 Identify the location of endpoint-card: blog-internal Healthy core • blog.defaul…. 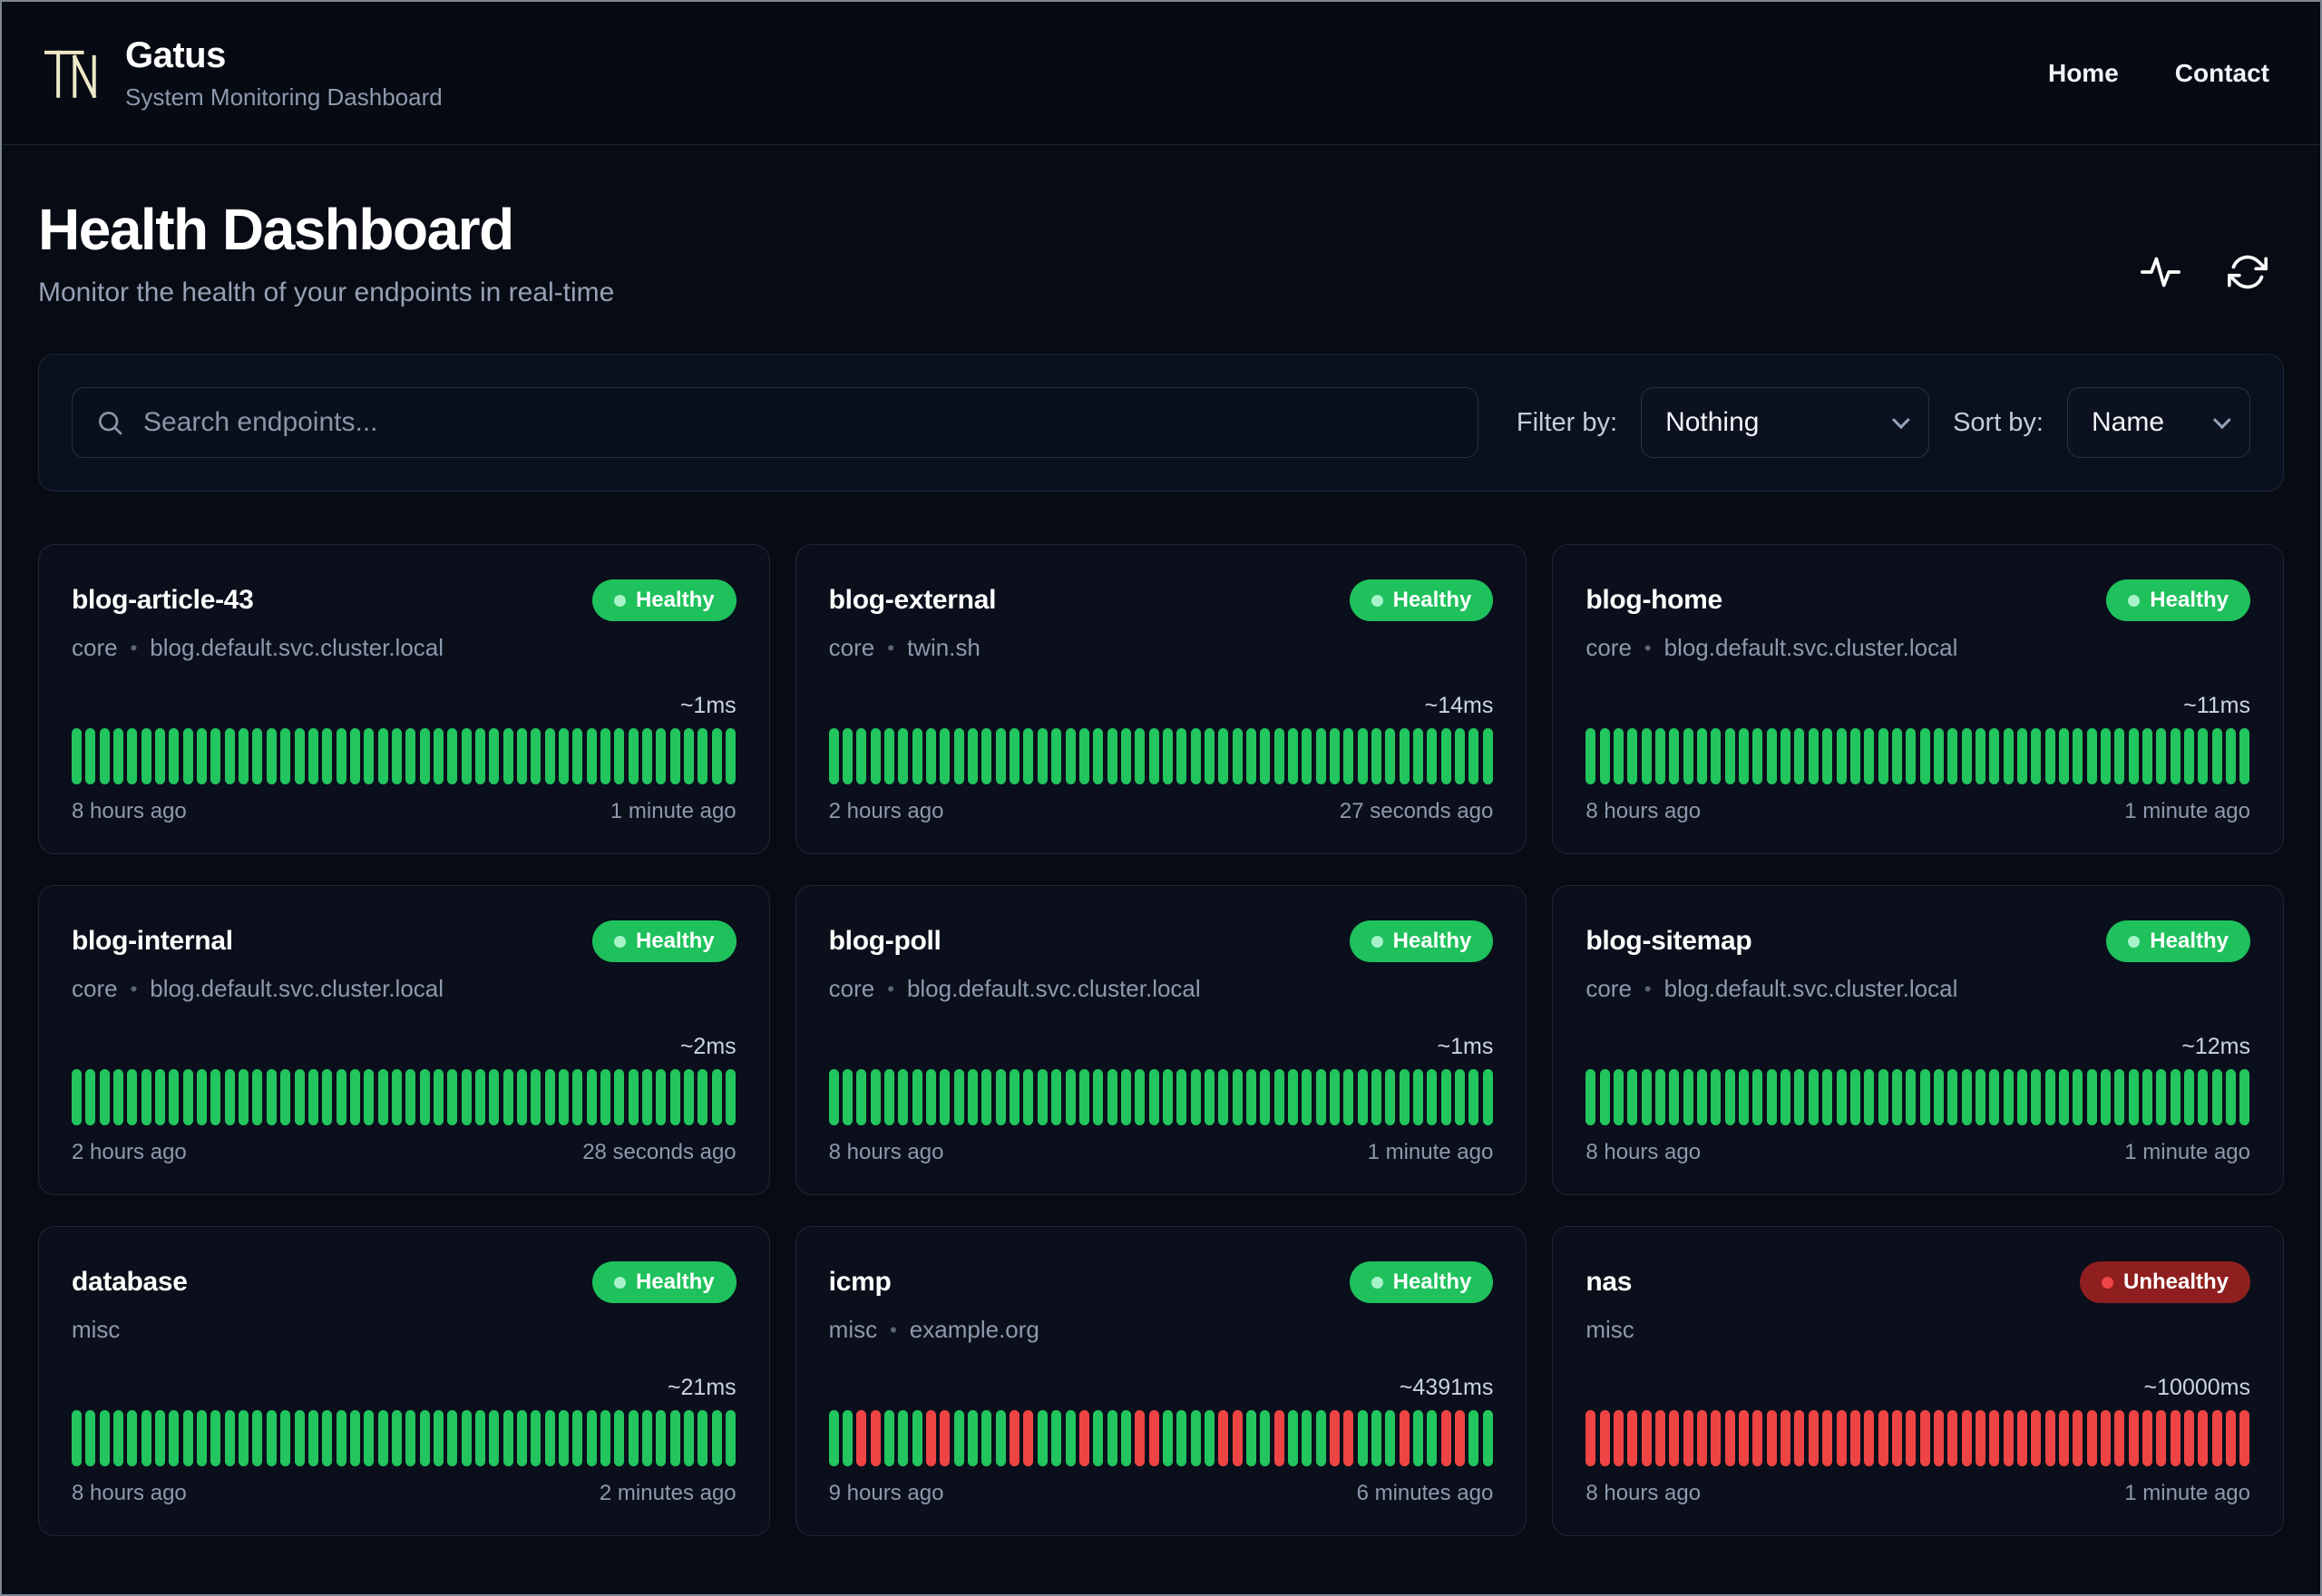
(404, 1040).